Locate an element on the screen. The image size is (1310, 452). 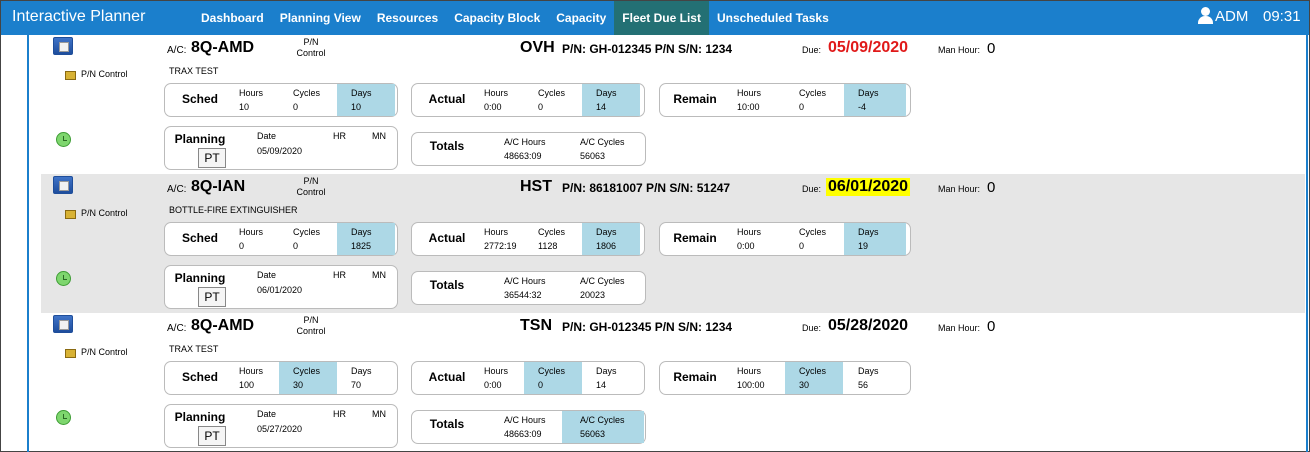
user-menu: ADM is located at coordinates (1222, 16).